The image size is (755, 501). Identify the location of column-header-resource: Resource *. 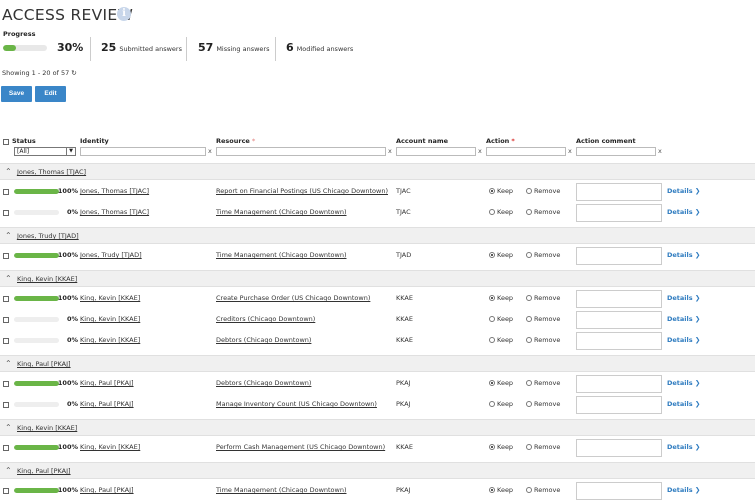
(235, 141).